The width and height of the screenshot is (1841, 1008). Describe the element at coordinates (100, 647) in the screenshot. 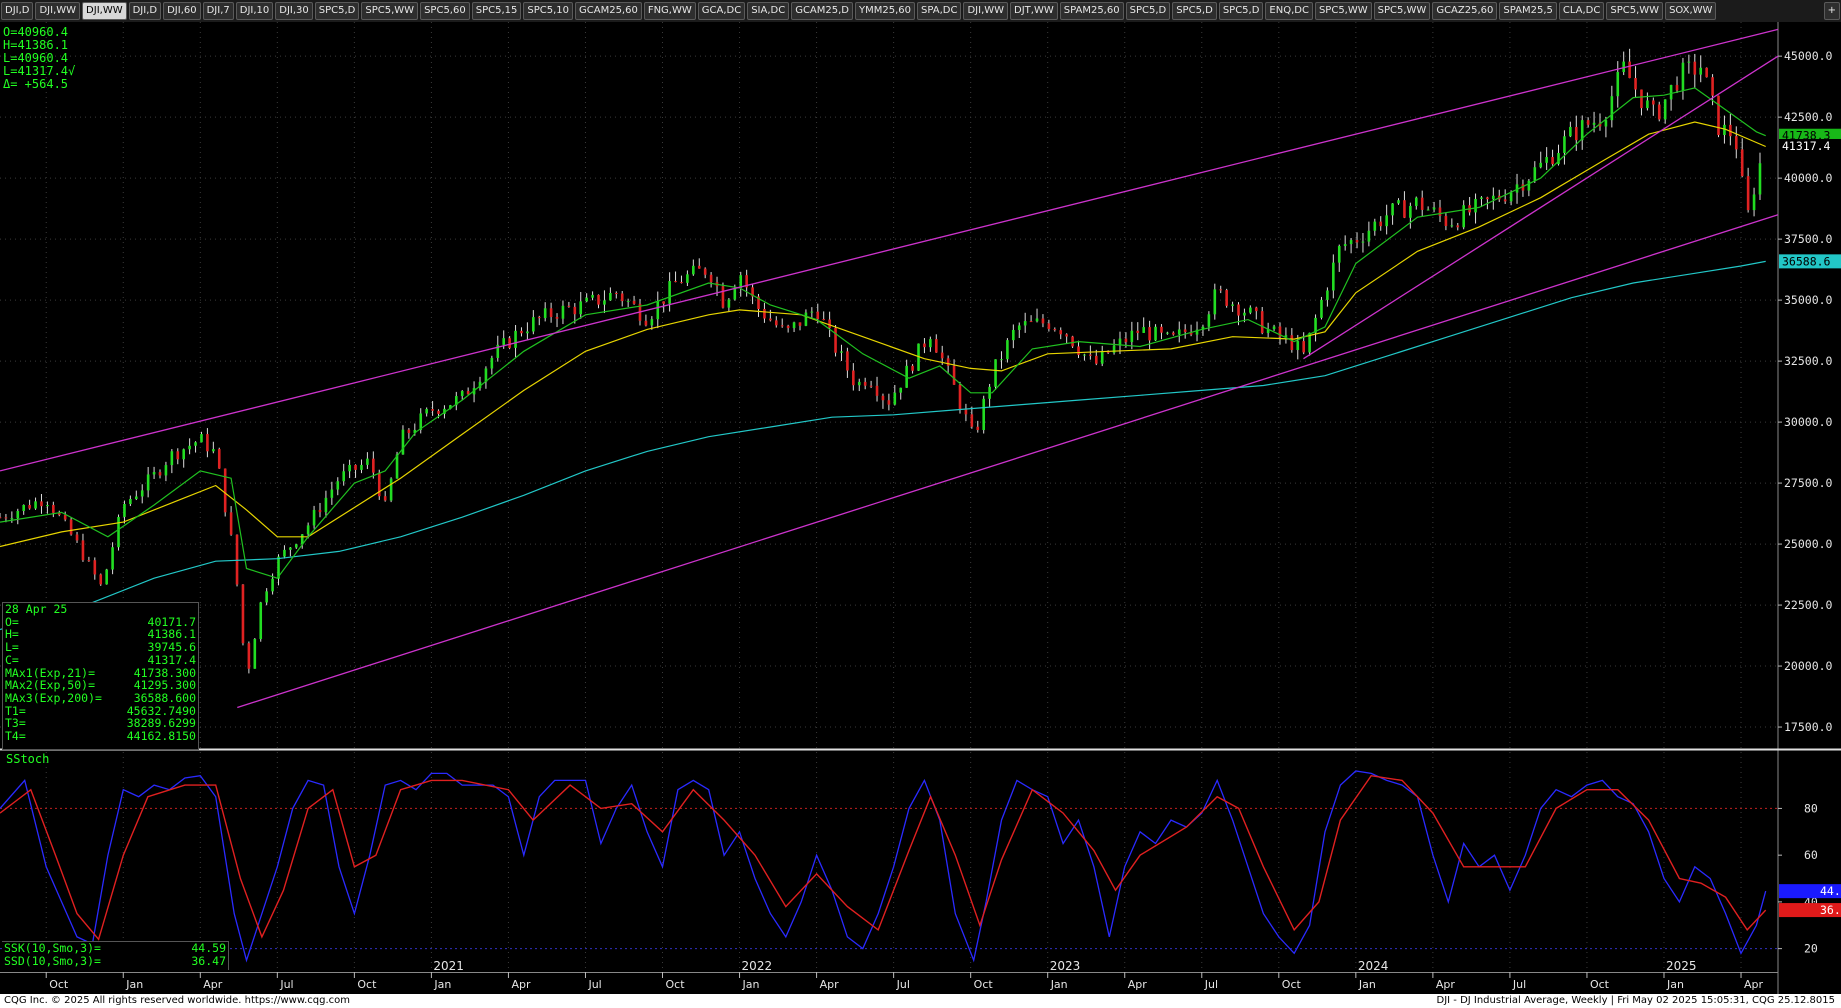

I see `info-row: L= 39745.6` at that location.